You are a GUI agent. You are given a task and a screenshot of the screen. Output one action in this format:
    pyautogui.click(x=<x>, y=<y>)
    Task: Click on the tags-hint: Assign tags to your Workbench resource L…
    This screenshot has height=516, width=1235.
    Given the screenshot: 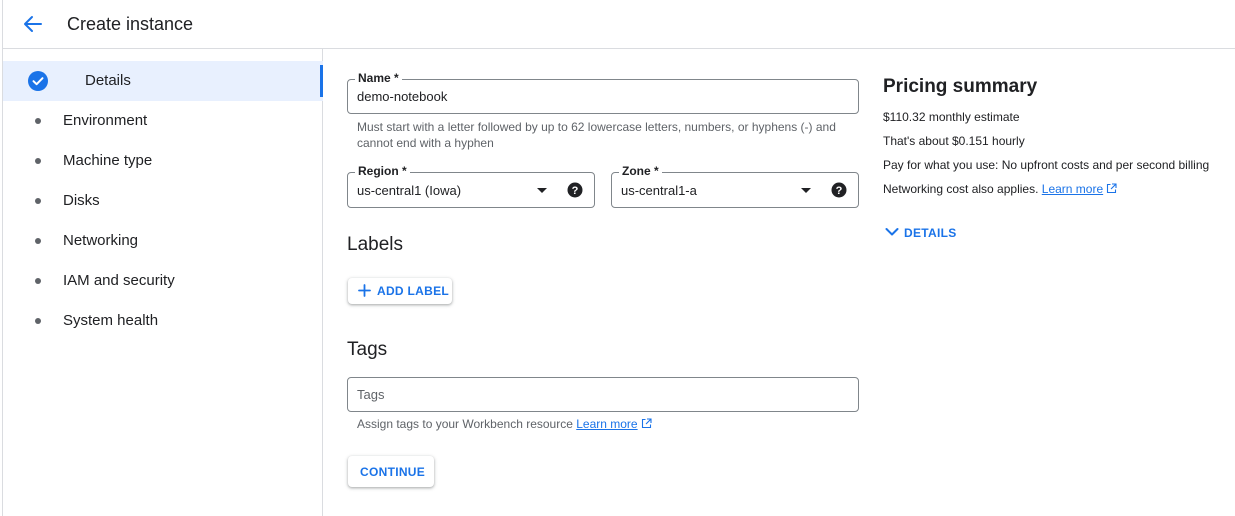 What is the action you would take?
    pyautogui.click(x=504, y=424)
    